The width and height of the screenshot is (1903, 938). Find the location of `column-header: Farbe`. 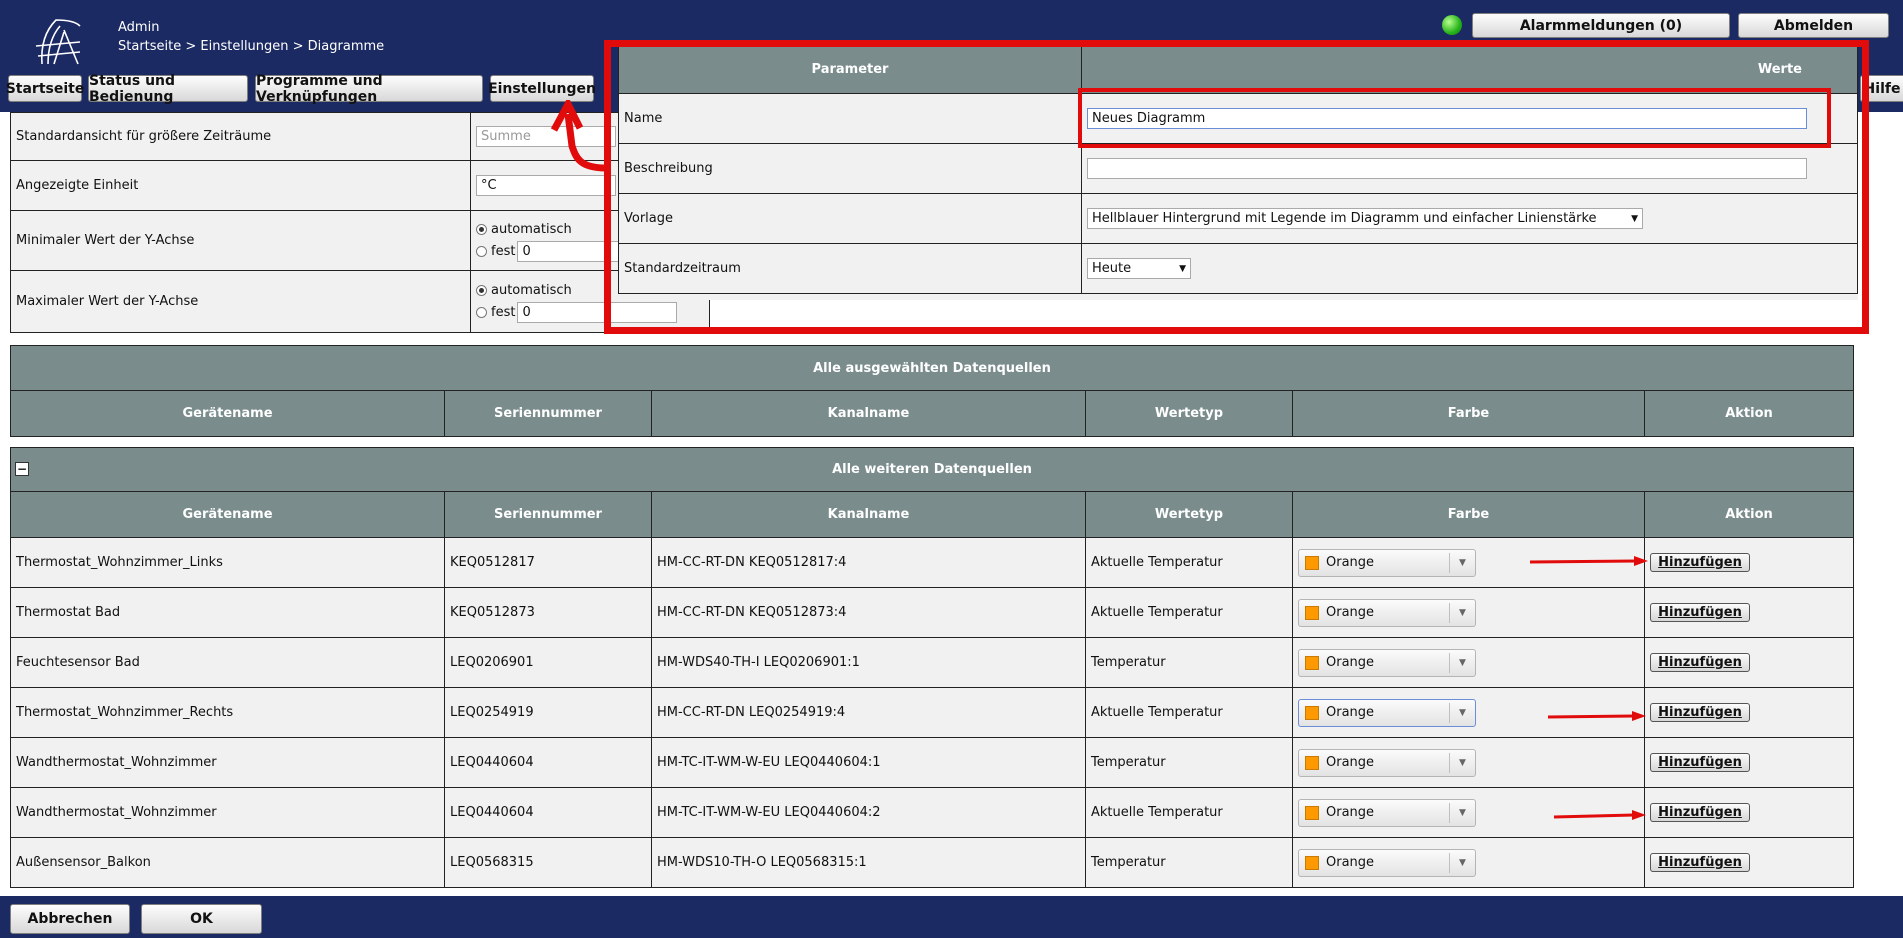

column-header: Farbe is located at coordinates (1468, 514).